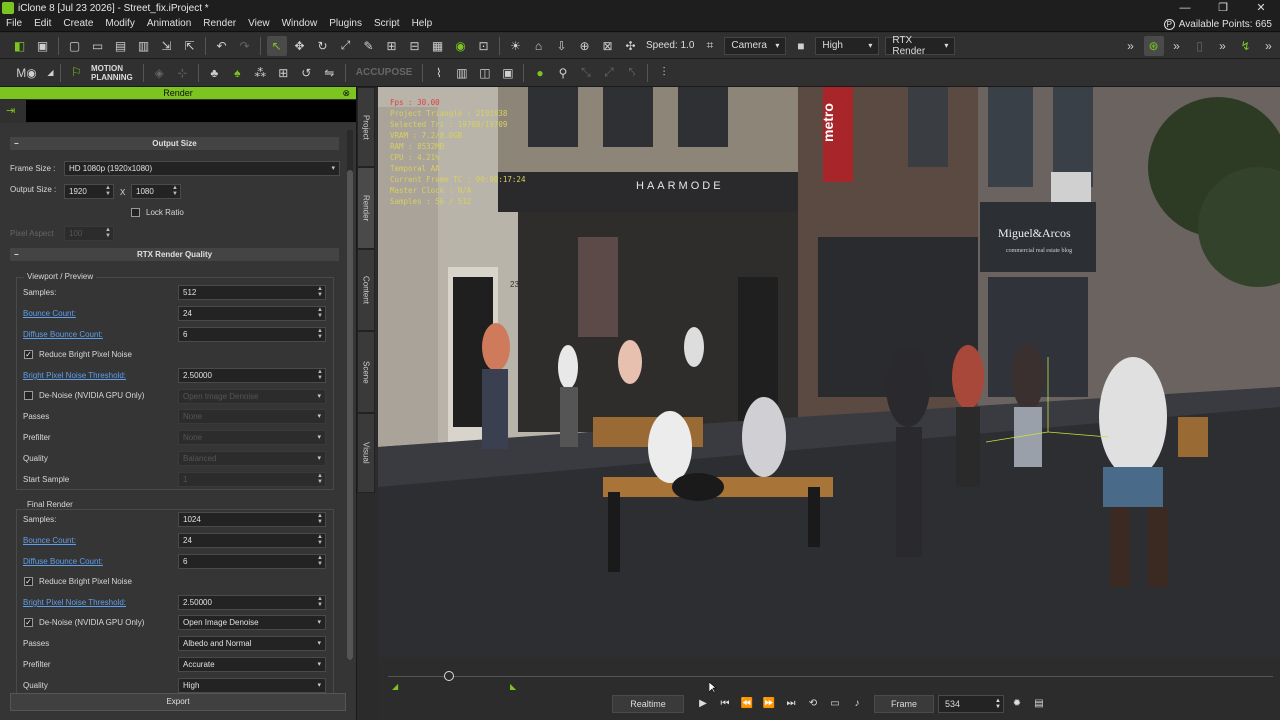  I want to click on open-folder-icon: ▭, so click(98, 46).